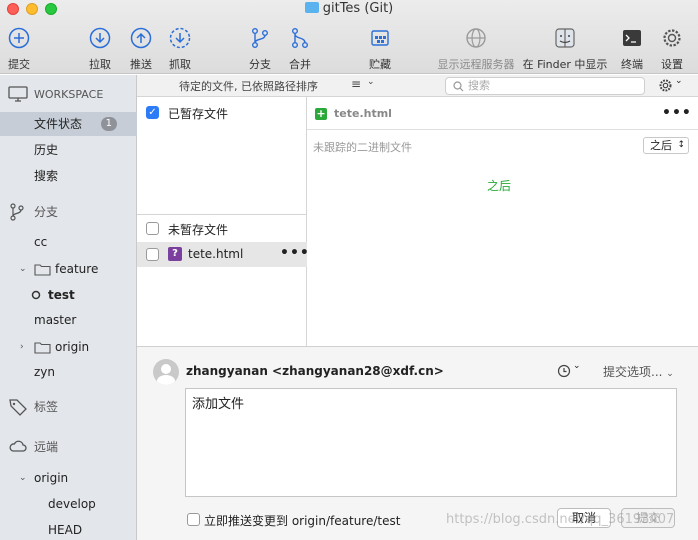  Describe the element at coordinates (100, 38) in the screenshot. I see `pull-arrow-icon` at that location.